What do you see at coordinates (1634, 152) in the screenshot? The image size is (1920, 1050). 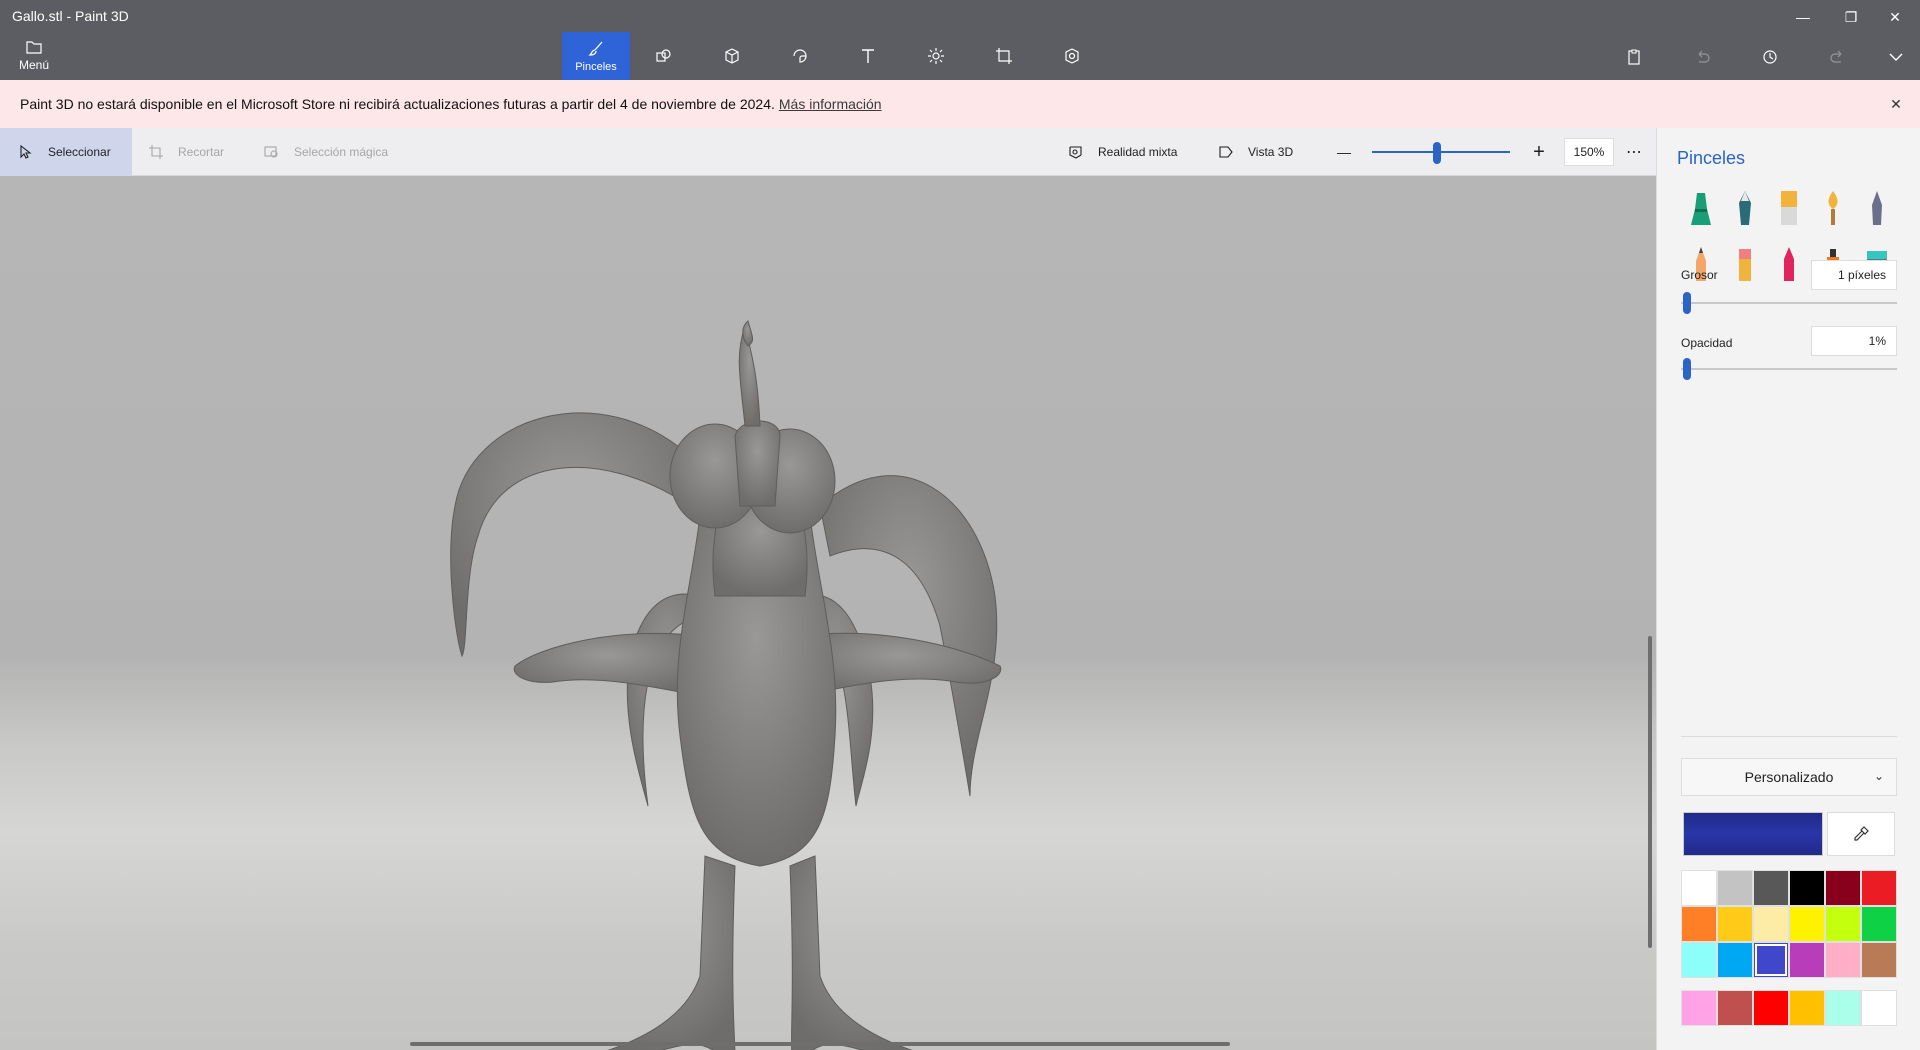 I see `more-options-button: ⋯` at bounding box center [1634, 152].